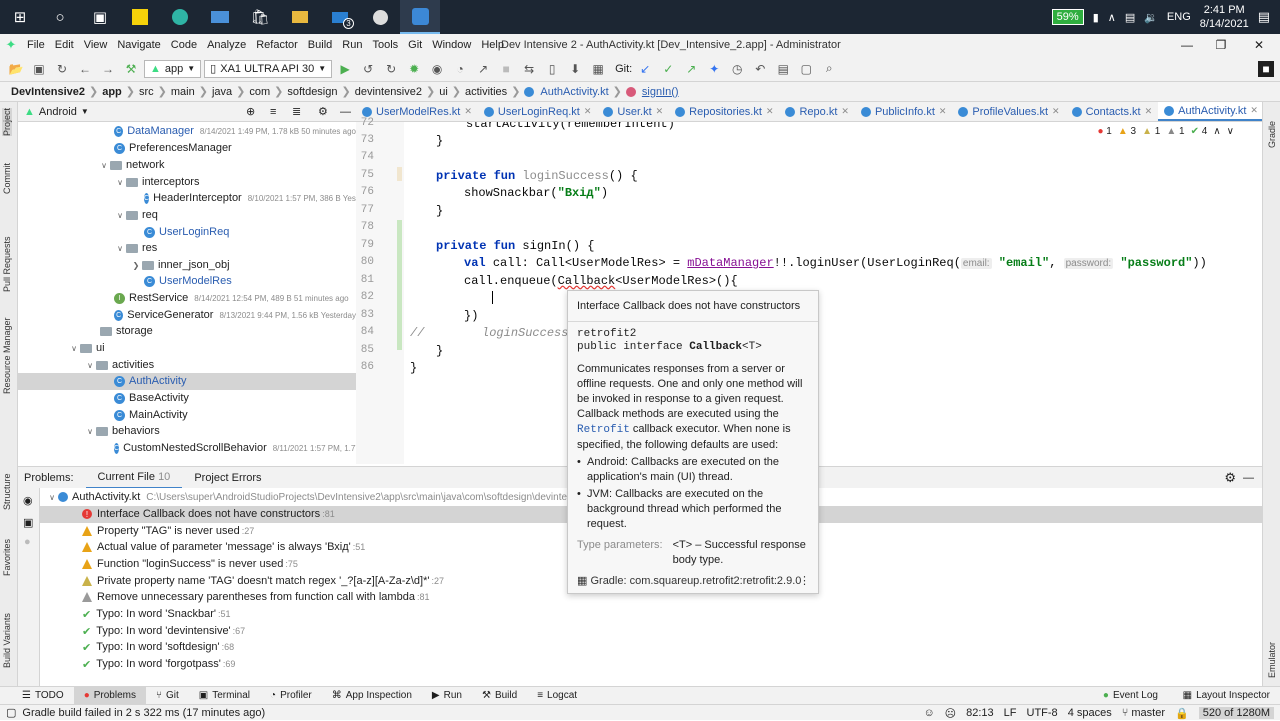 The height and width of the screenshot is (721, 1280). I want to click on problem-row: ✔ Typo: In word 'softdesign':68, so click(651, 647).